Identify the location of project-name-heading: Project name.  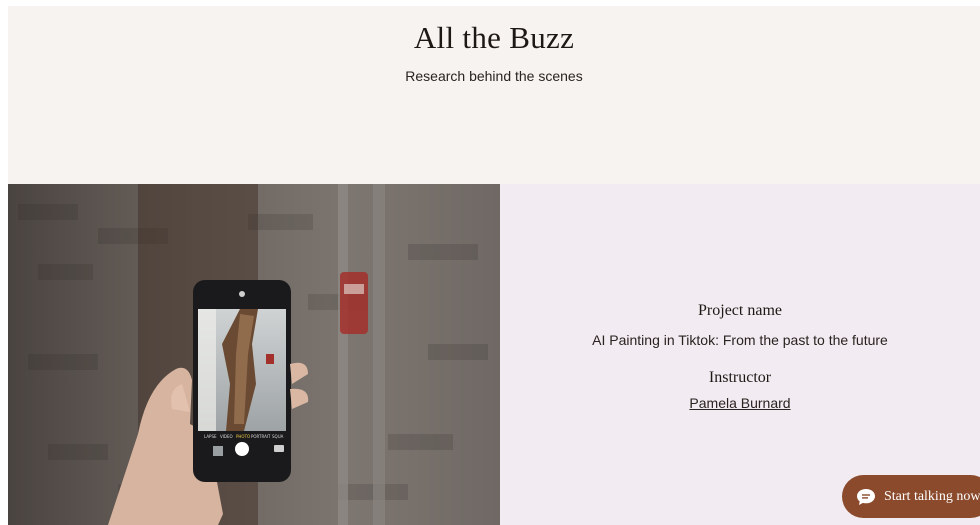
(740, 310).